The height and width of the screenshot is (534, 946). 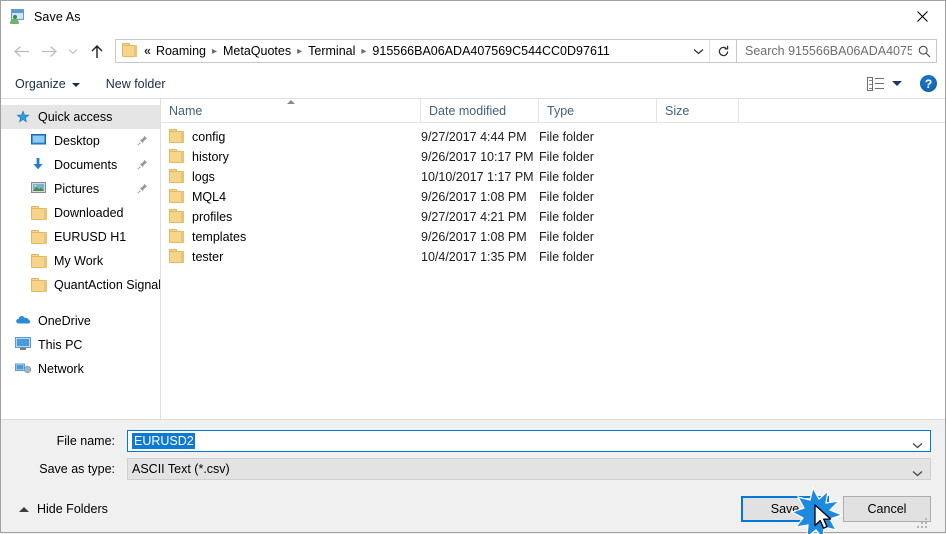 What do you see at coordinates (598, 110) in the screenshot?
I see `column-header-type: Type` at bounding box center [598, 110].